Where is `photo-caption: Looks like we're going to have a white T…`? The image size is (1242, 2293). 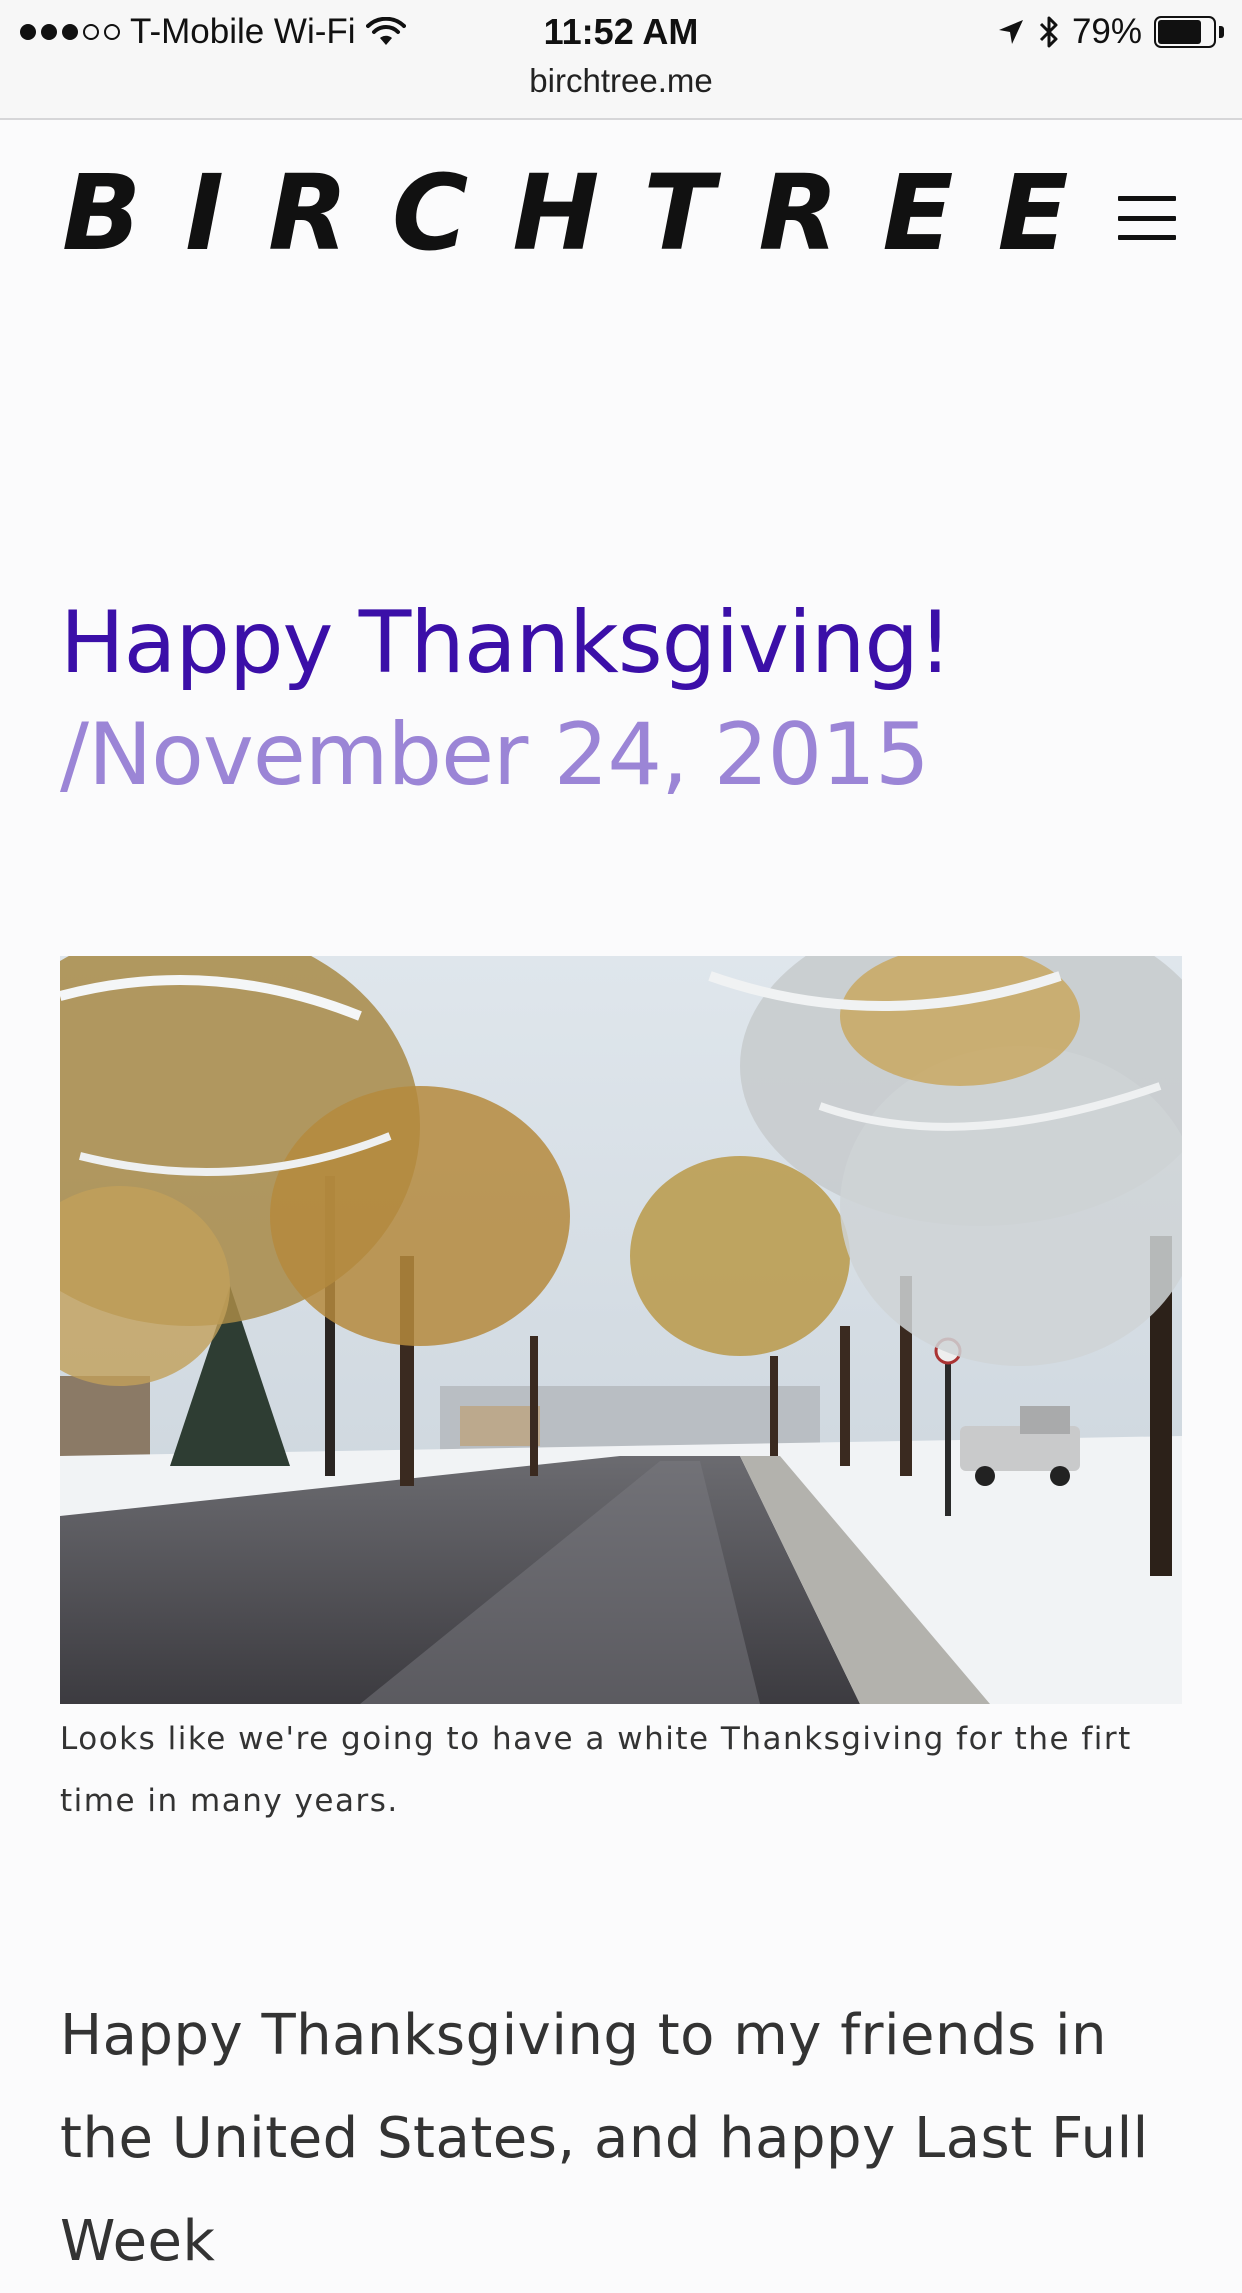 photo-caption: Looks like we're going to have a white T… is located at coordinates (596, 1770).